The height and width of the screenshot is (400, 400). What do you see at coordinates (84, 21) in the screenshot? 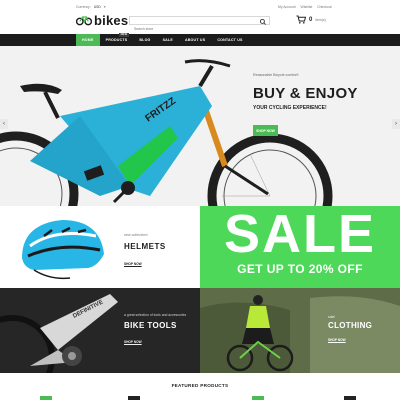
I see `bicycle-logo-icon` at bounding box center [84, 21].